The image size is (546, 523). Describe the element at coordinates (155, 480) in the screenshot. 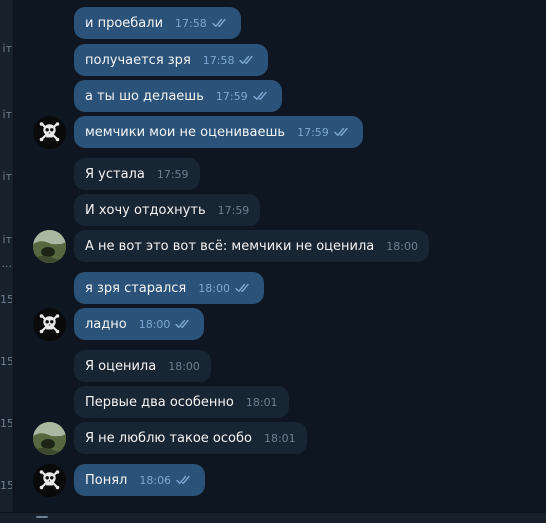

I see `message-time: 18:06` at that location.